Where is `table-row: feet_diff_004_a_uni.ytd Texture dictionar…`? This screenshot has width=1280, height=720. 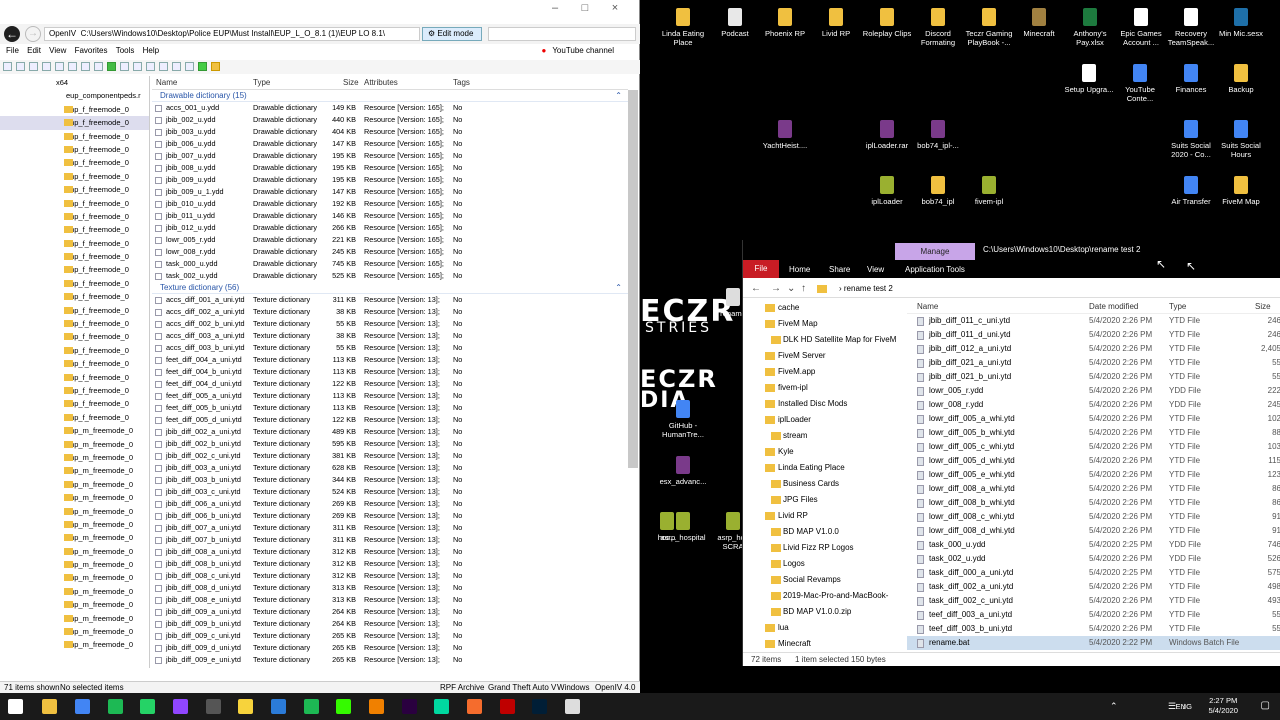
table-row: feet_diff_004_a_uni.ytd Texture dictionar… is located at coordinates (390, 360).